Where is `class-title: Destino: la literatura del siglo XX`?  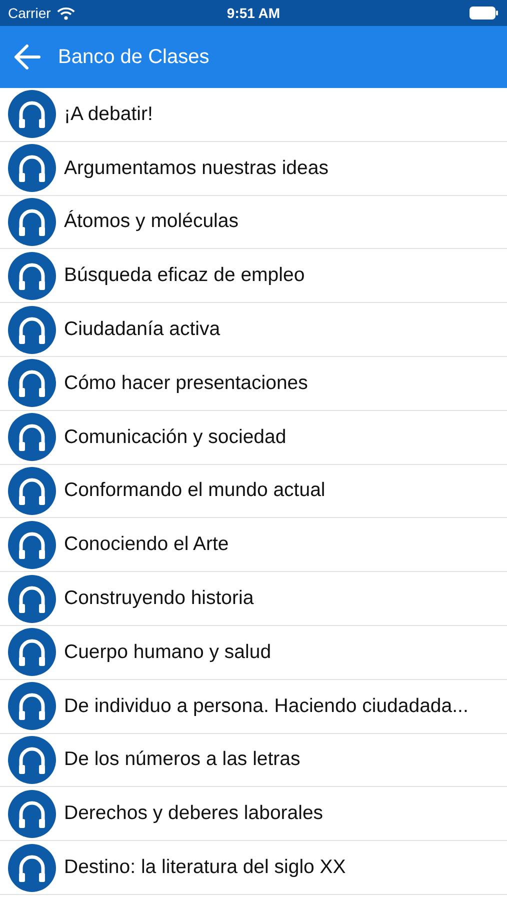 class-title: Destino: la literatura del siglo XX is located at coordinates (205, 868).